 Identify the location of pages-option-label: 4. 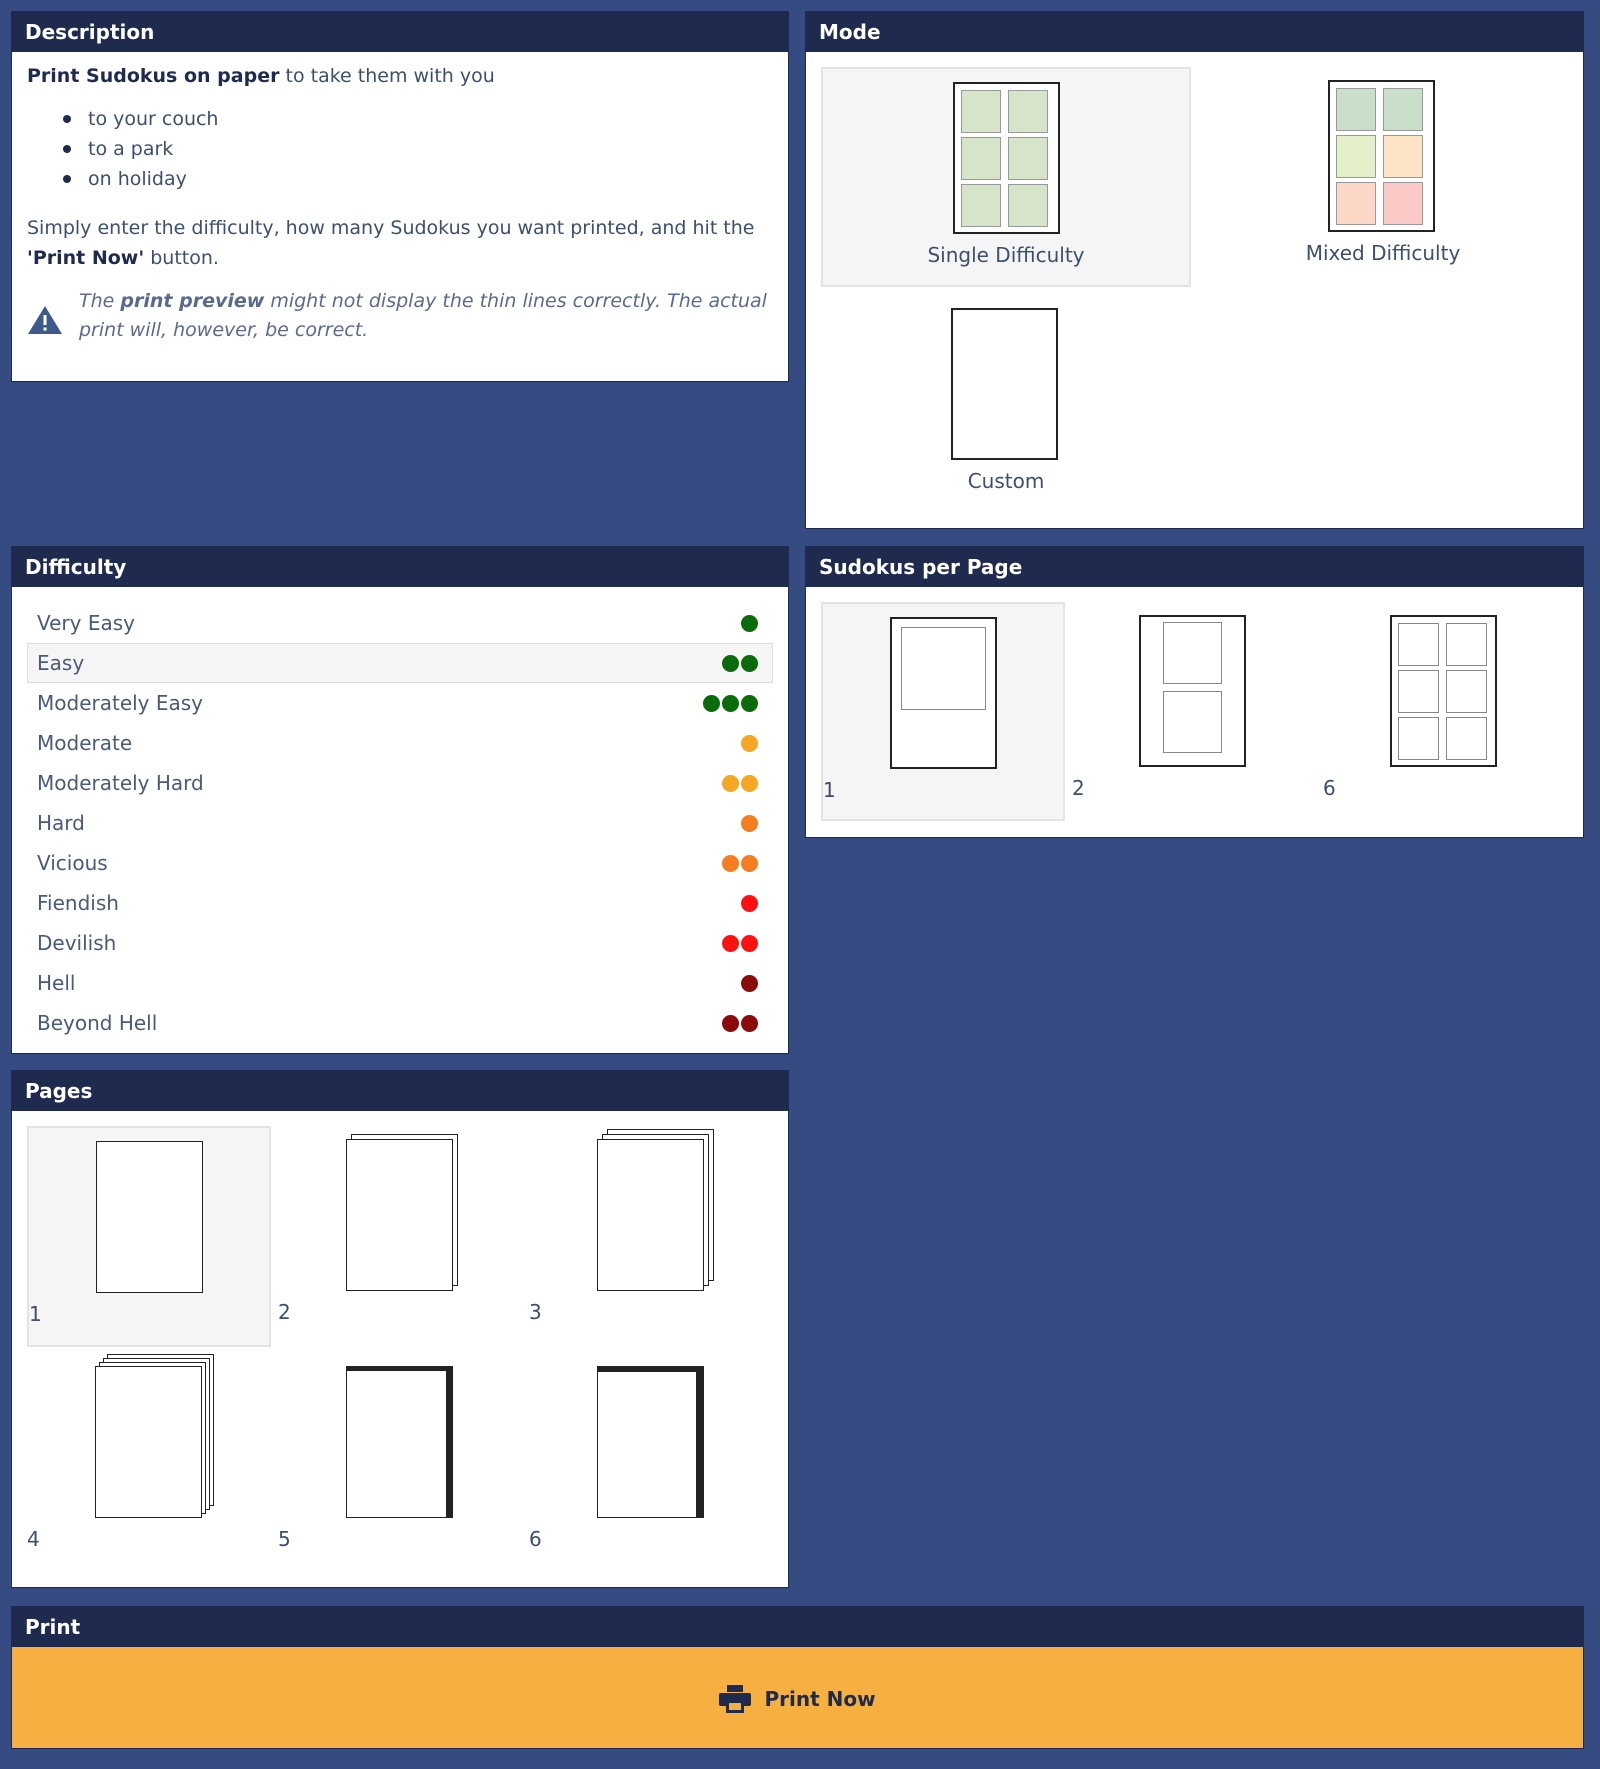
(33, 1539).